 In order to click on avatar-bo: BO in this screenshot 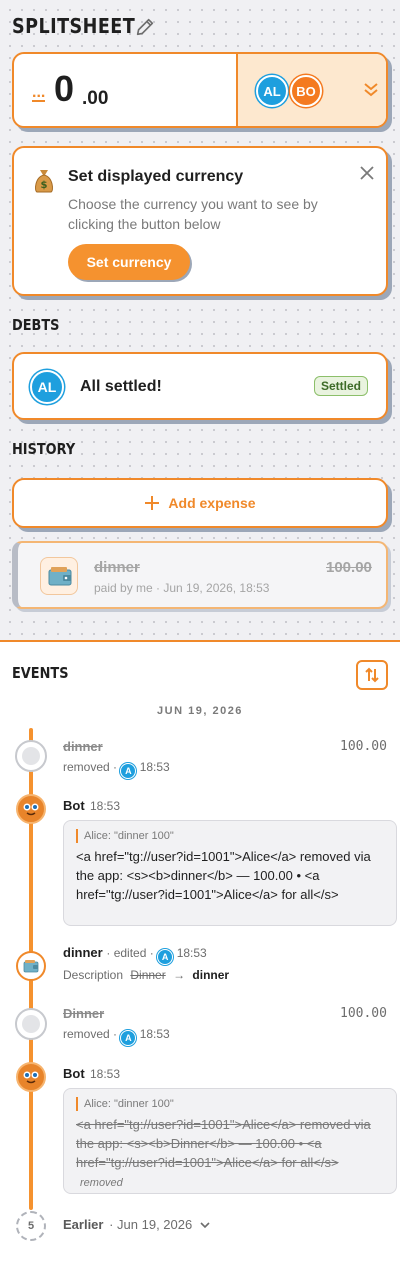, I will do `click(306, 91)`.